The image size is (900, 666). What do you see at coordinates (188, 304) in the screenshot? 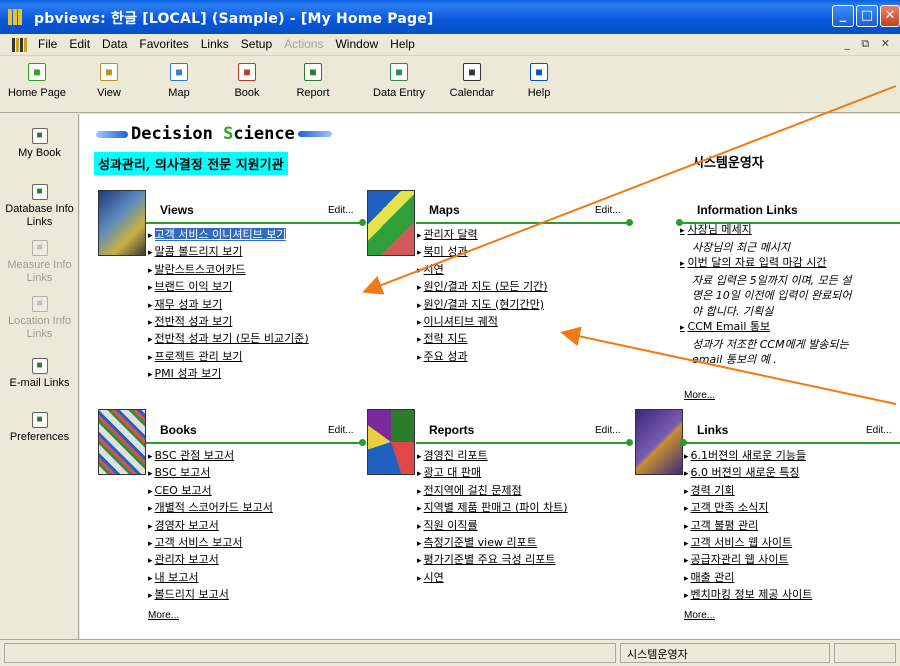
I see `views-link-text: 재무 성과 보기` at bounding box center [188, 304].